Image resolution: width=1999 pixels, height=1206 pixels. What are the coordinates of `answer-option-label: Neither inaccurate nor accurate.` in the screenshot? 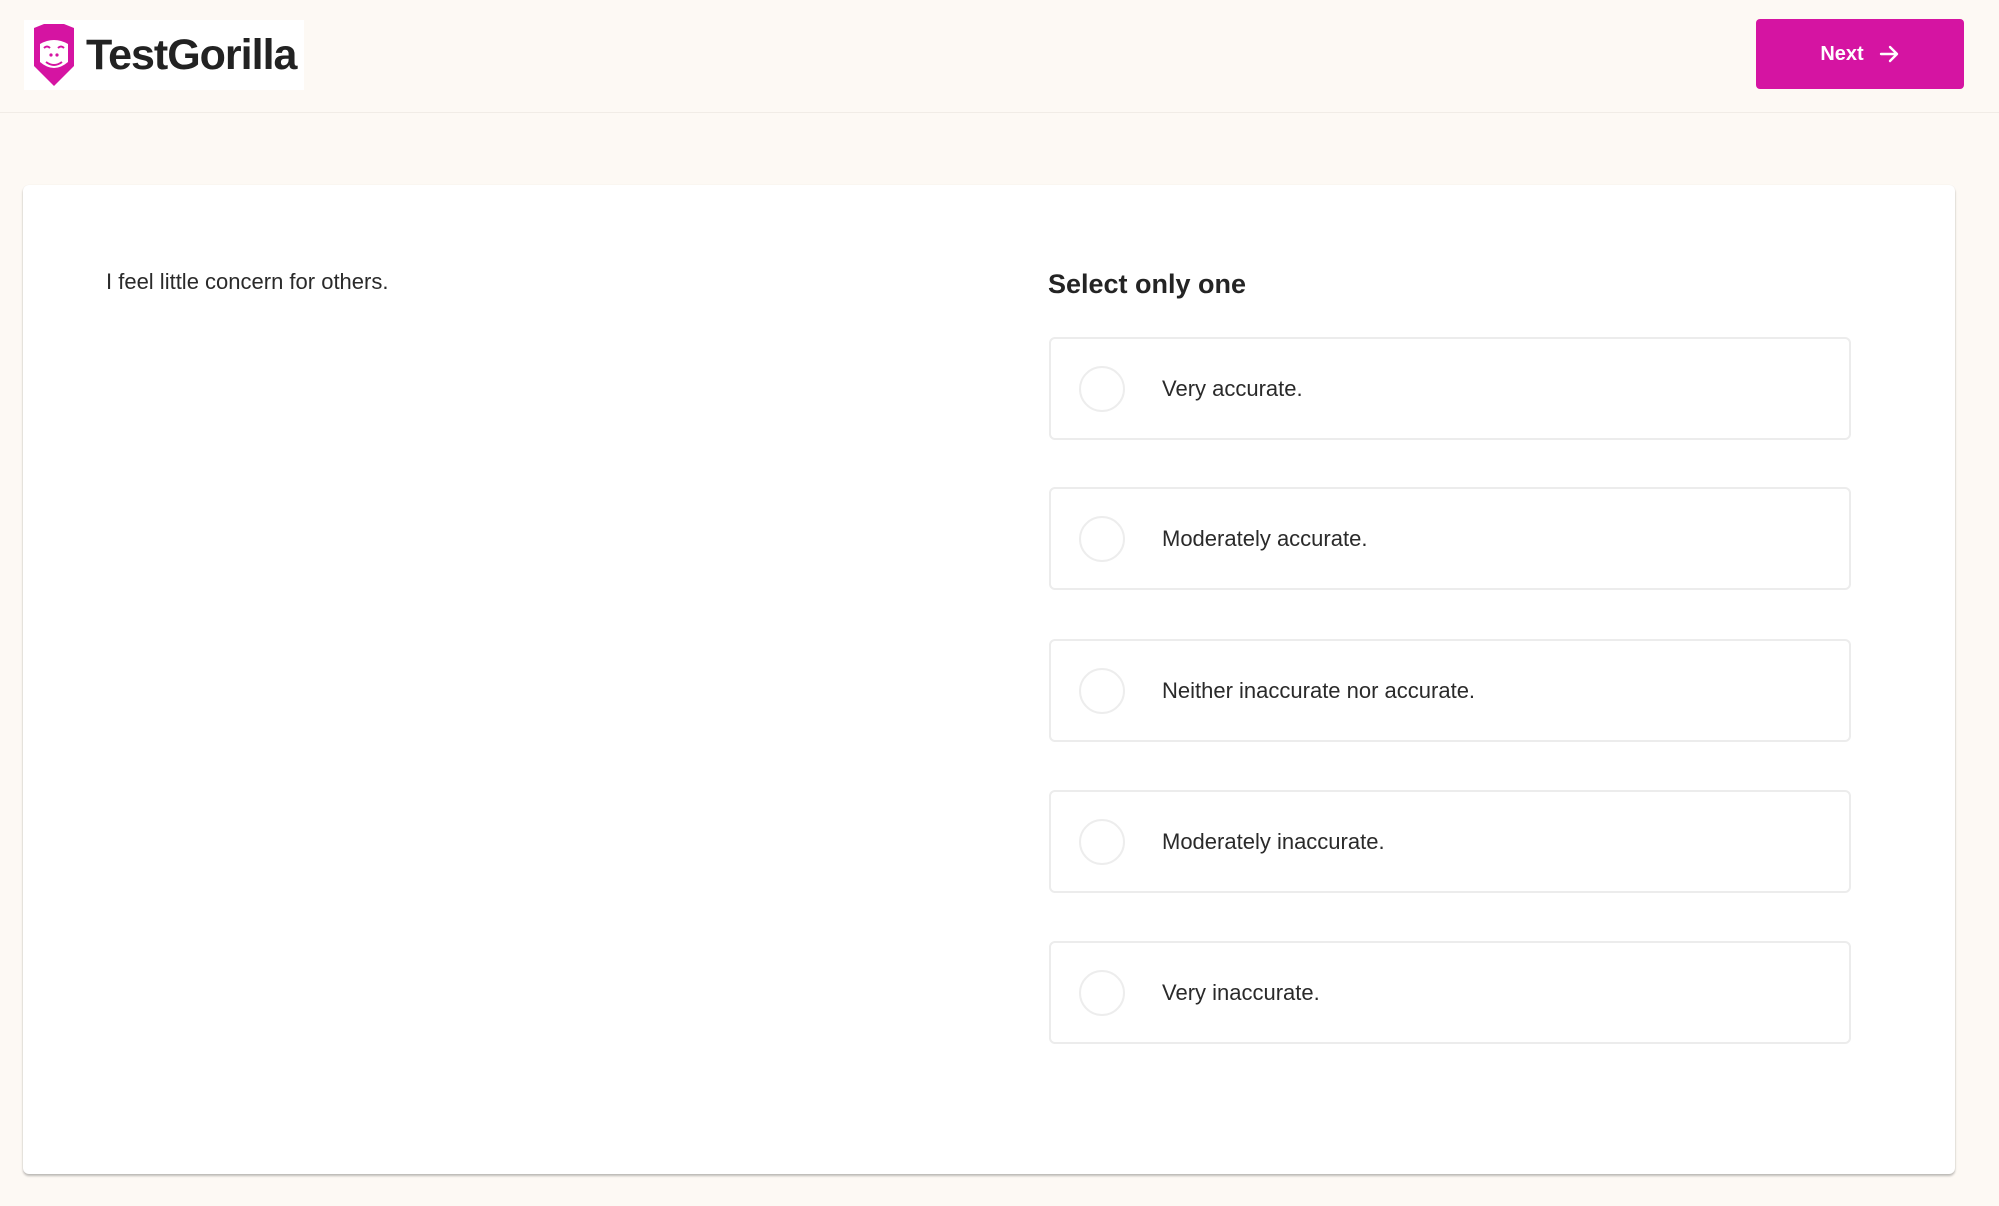 It's located at (1319, 690).